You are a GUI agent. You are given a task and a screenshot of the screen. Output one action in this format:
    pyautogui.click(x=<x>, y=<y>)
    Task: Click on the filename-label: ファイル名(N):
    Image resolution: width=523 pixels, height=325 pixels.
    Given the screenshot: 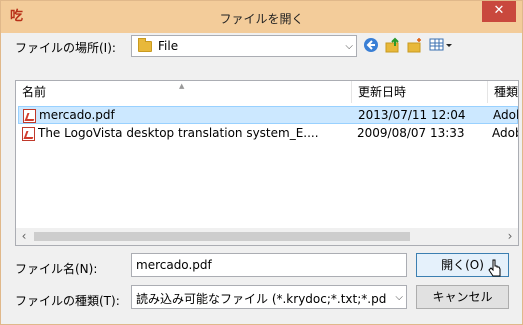 What is the action you would take?
    pyautogui.click(x=56, y=269)
    